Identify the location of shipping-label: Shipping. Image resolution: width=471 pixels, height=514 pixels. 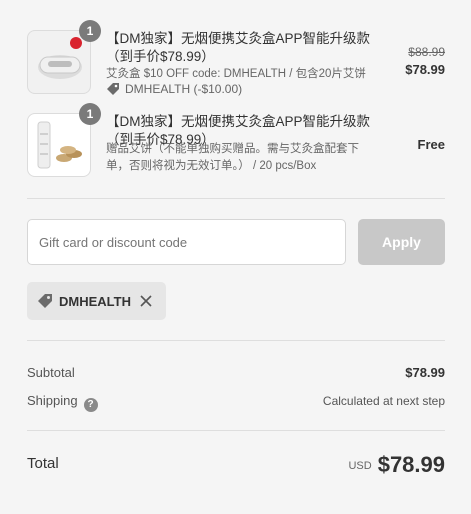
(52, 400).